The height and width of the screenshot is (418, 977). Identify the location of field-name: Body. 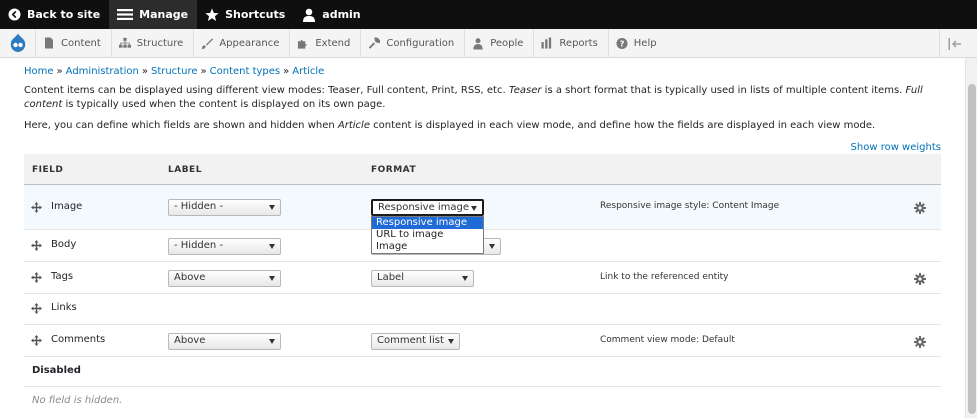
(64, 244).